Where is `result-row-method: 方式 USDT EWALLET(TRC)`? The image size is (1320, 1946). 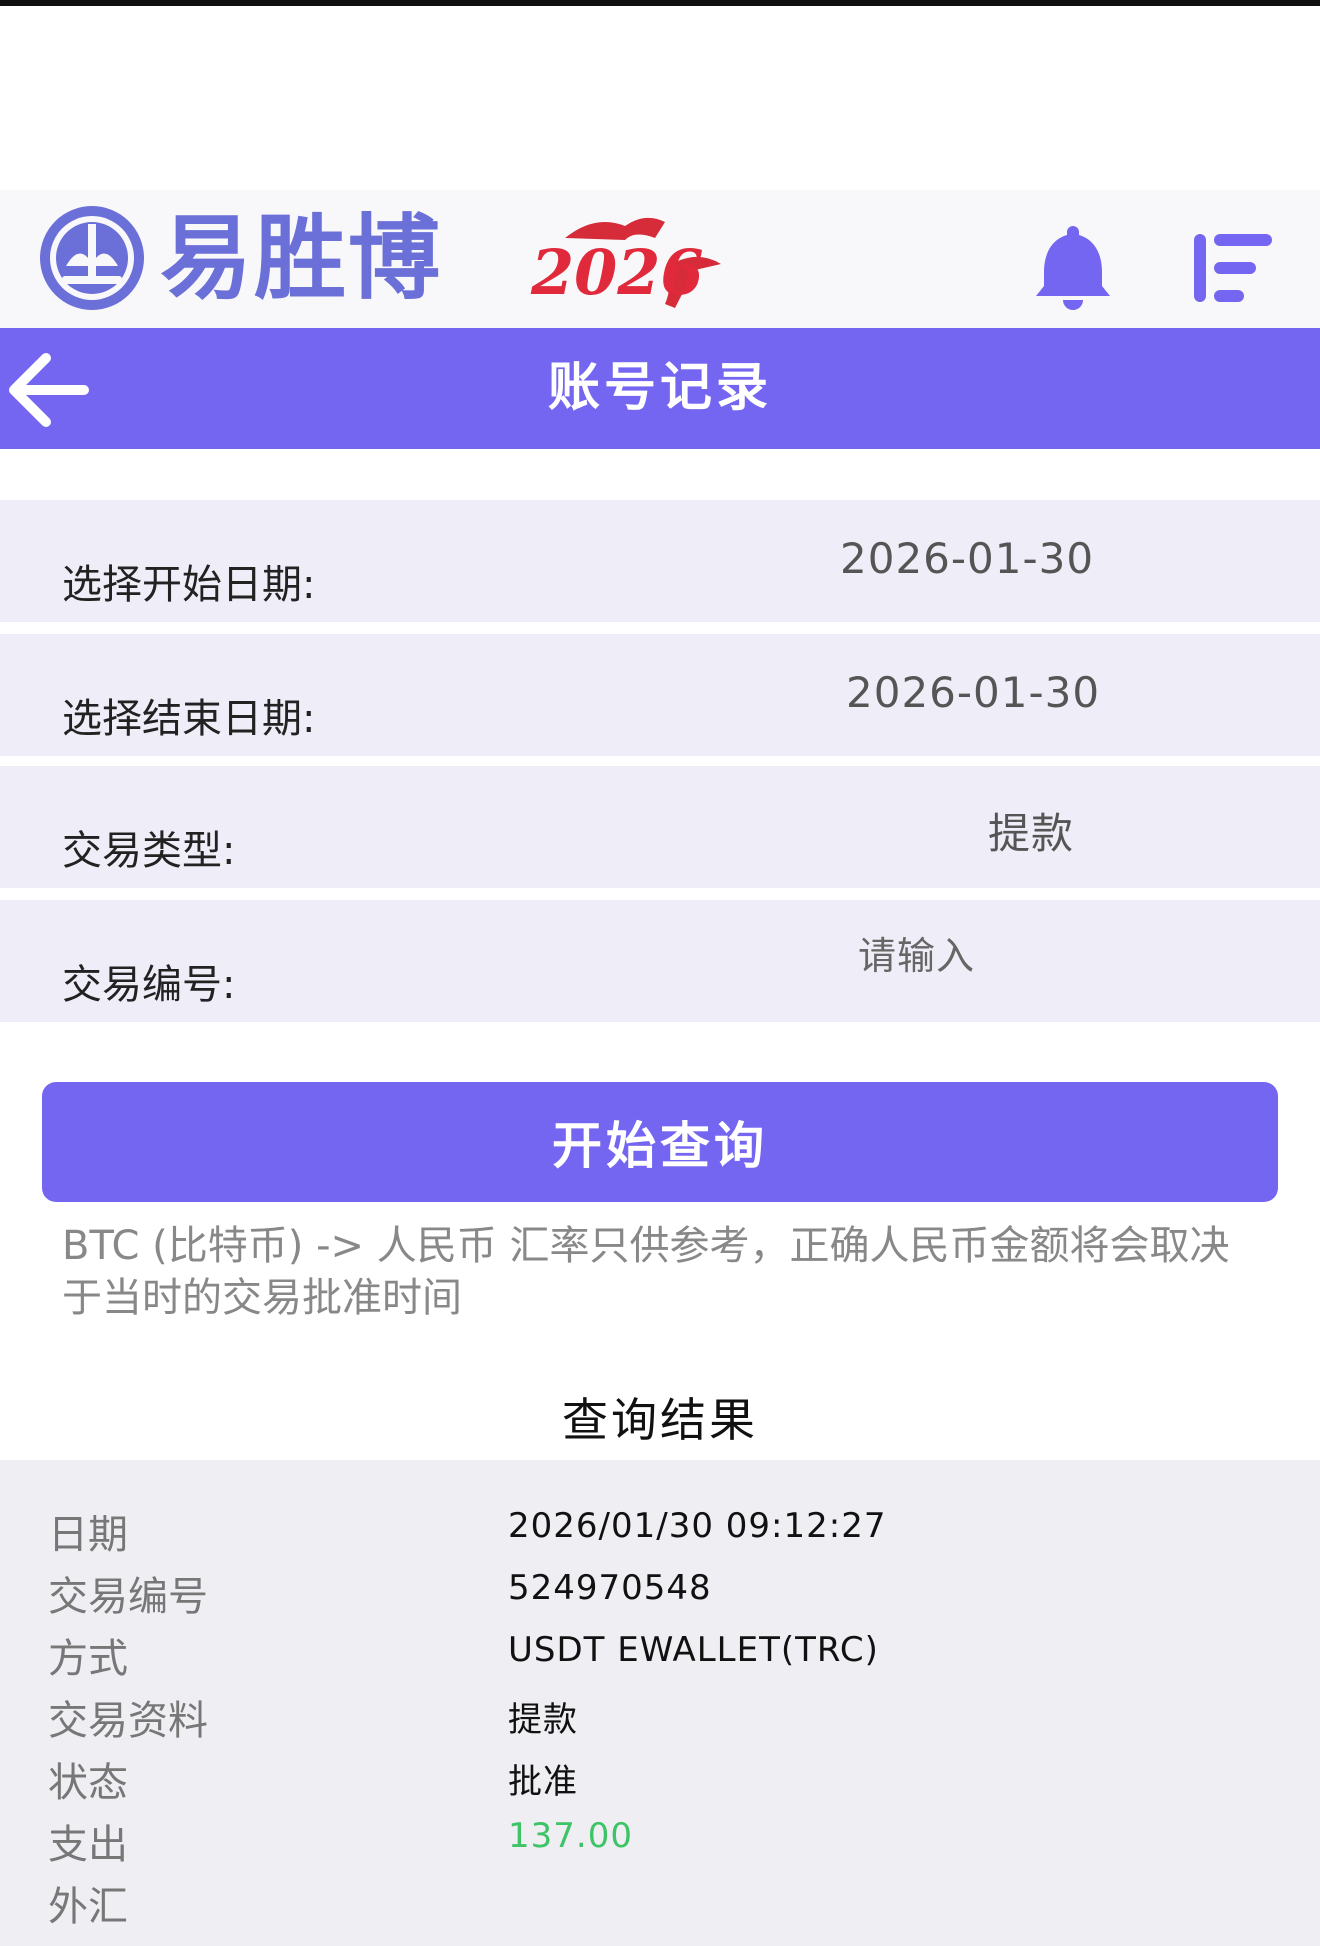
result-row-method: 方式 USDT EWALLET(TRC) is located at coordinates (660, 1657).